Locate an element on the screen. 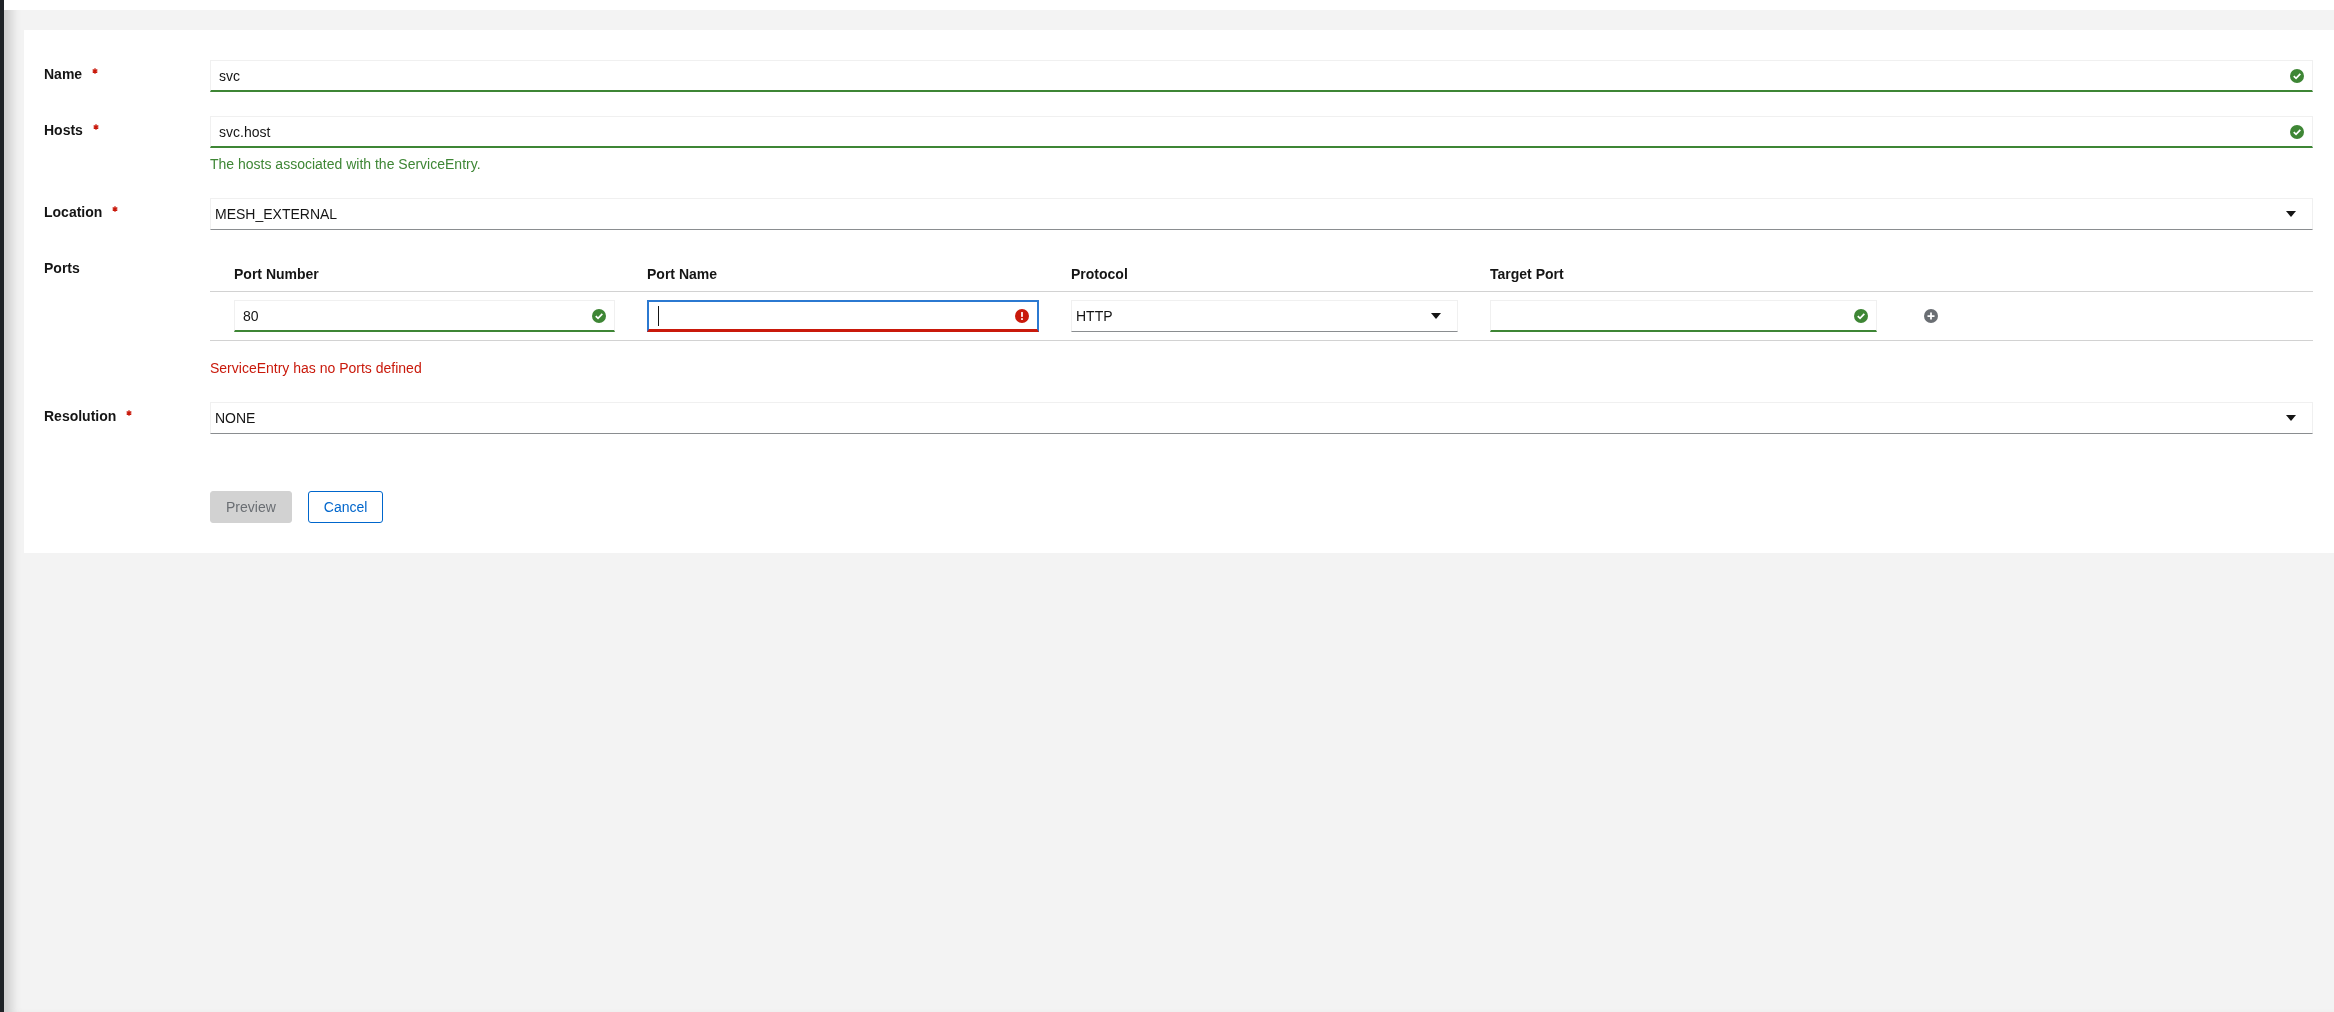 Image resolution: width=2334 pixels, height=1012 pixels. helper-text: The hosts associated with the ServiceEntry. is located at coordinates (345, 164).